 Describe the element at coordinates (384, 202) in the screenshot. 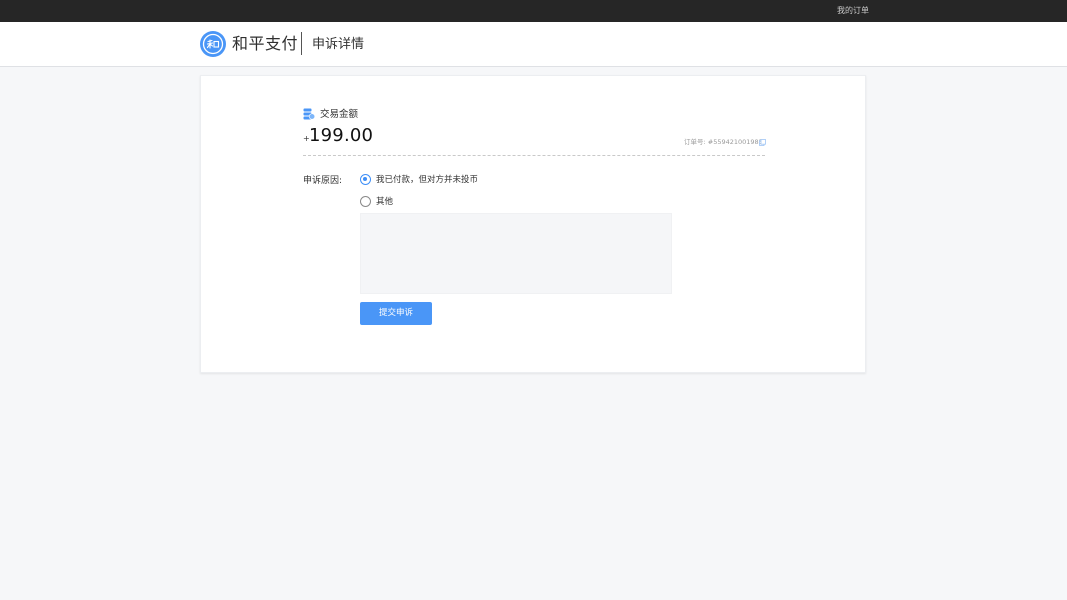

I see `reason-option-other-label: 其他` at that location.